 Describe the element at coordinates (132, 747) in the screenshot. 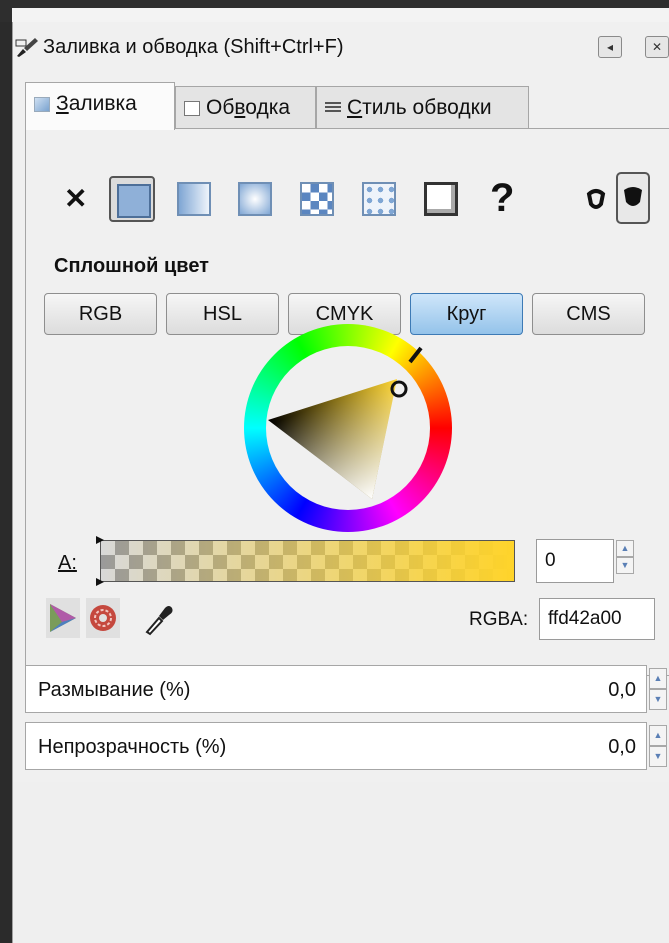

I see `opacity-label: Непрозрачность (%)` at that location.